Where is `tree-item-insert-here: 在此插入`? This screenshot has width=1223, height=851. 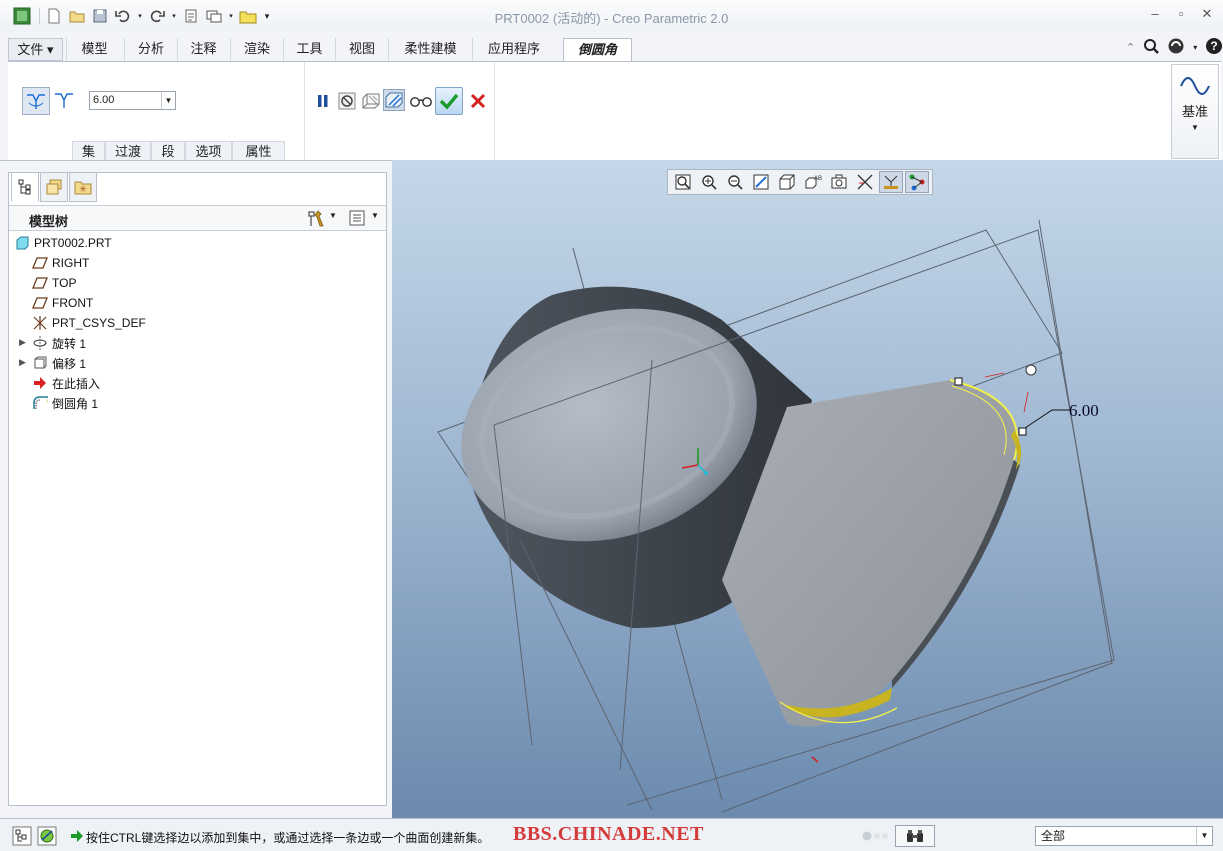 tree-item-insert-here: 在此插入 is located at coordinates (66, 383).